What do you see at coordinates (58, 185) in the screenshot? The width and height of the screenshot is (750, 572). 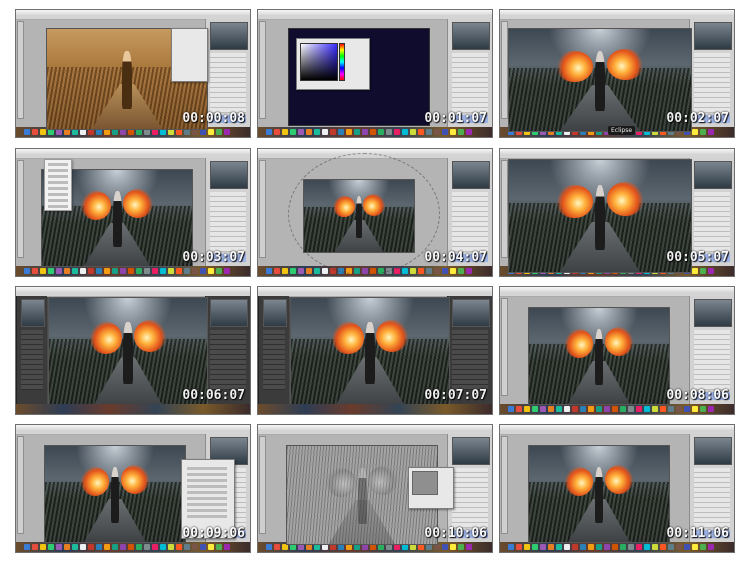 I see `dropdown-menu` at bounding box center [58, 185].